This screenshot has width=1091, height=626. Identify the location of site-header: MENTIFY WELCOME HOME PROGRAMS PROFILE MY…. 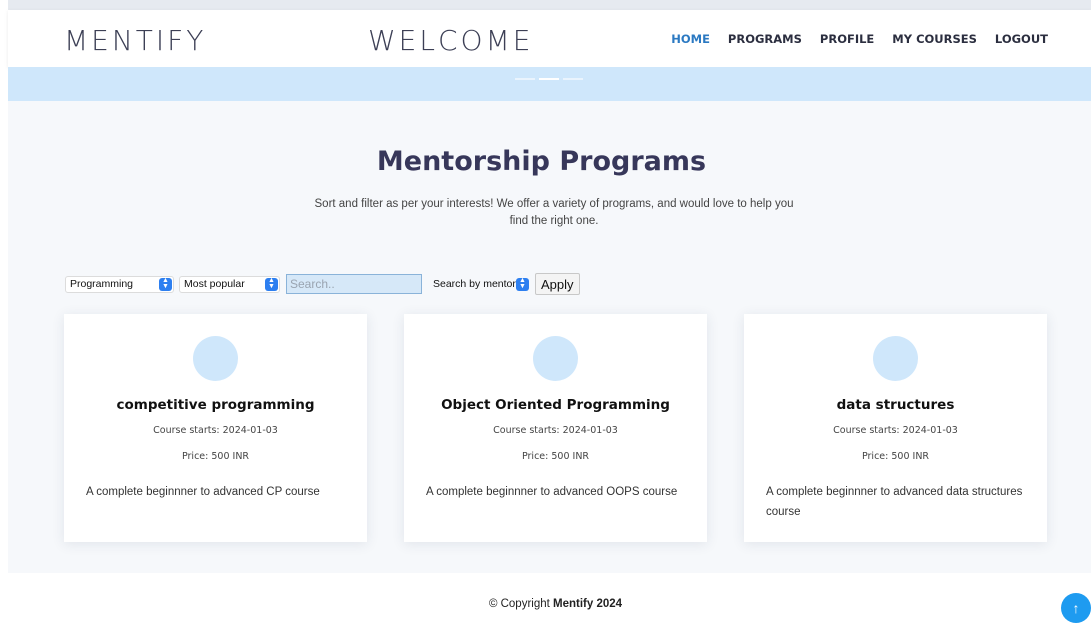
(549, 38).